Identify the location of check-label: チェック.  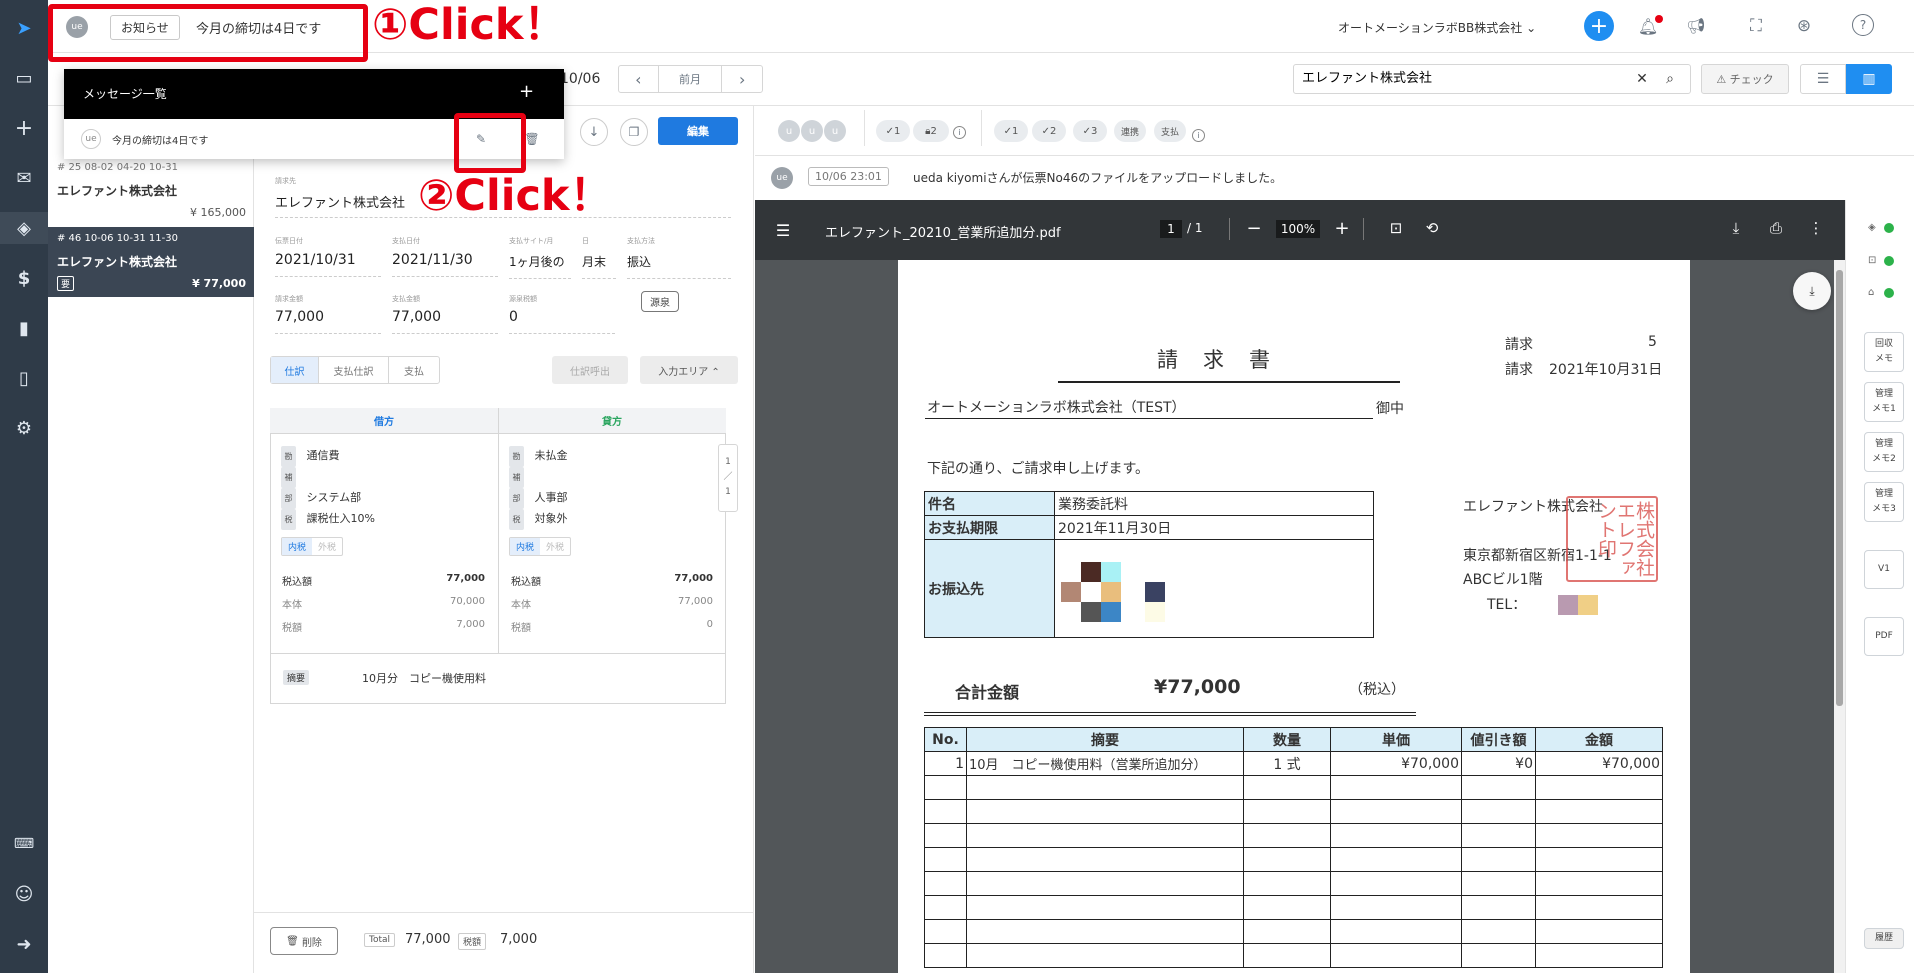
(1751, 79).